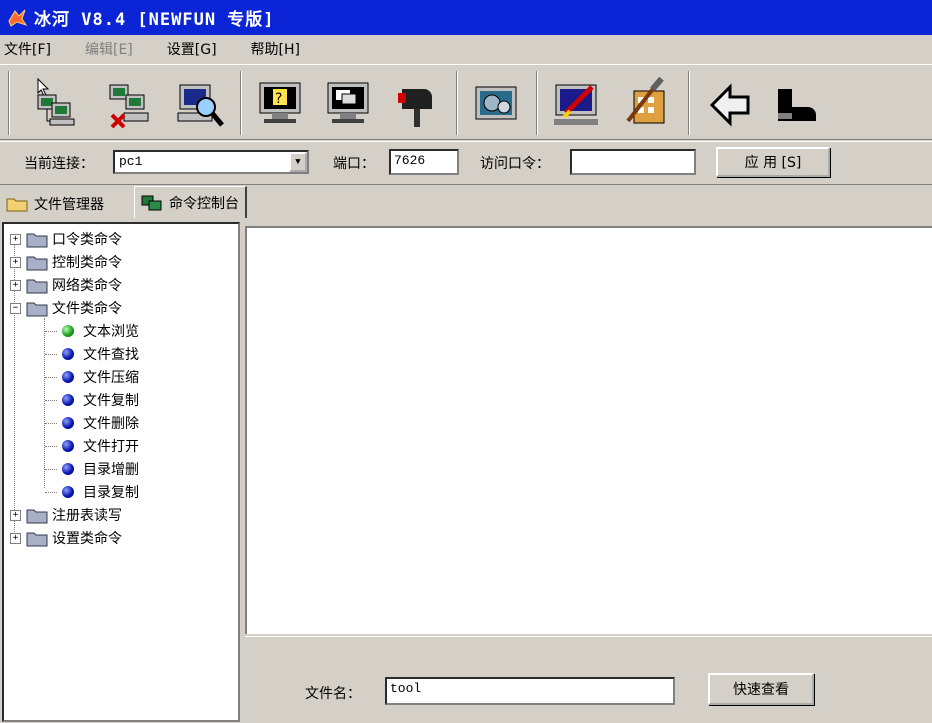  I want to click on tree-category-label: 控制类命令, so click(87, 263).